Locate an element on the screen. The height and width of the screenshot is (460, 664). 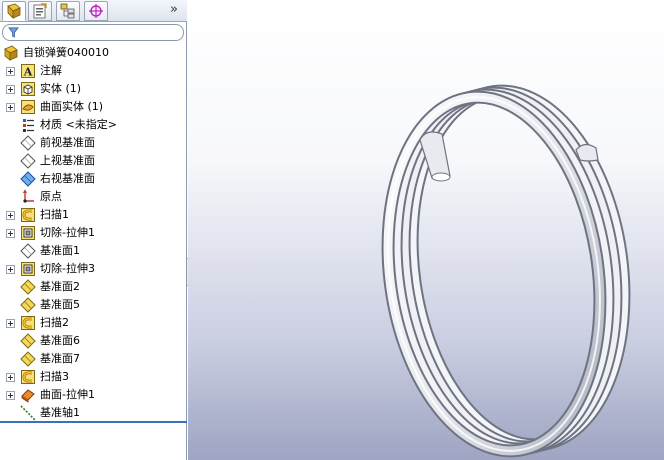
tree-item: 扫描3 is located at coordinates (93, 377).